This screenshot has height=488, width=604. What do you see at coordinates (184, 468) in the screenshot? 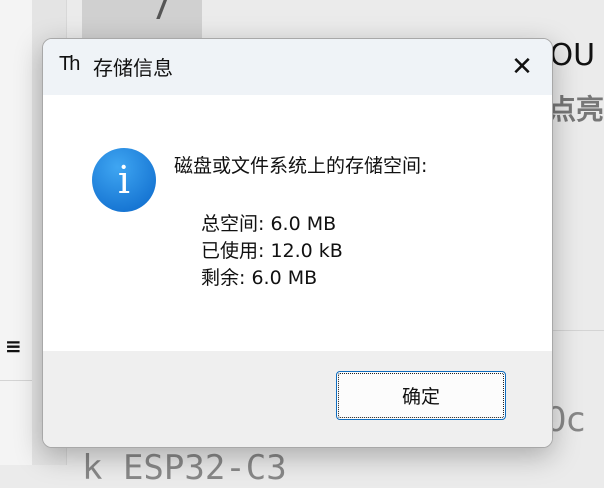
I see `background-text: k ESP32-C3` at bounding box center [184, 468].